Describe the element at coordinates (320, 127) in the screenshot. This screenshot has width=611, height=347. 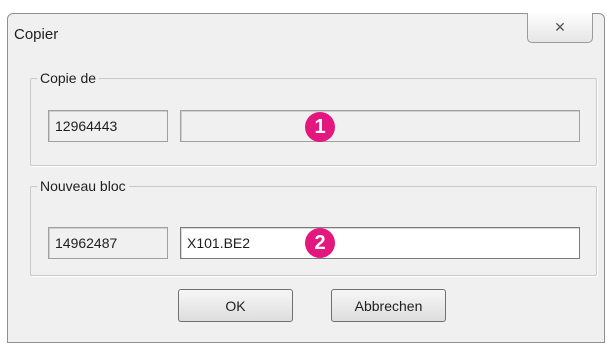
I see `marker-1-badge: 1` at that location.